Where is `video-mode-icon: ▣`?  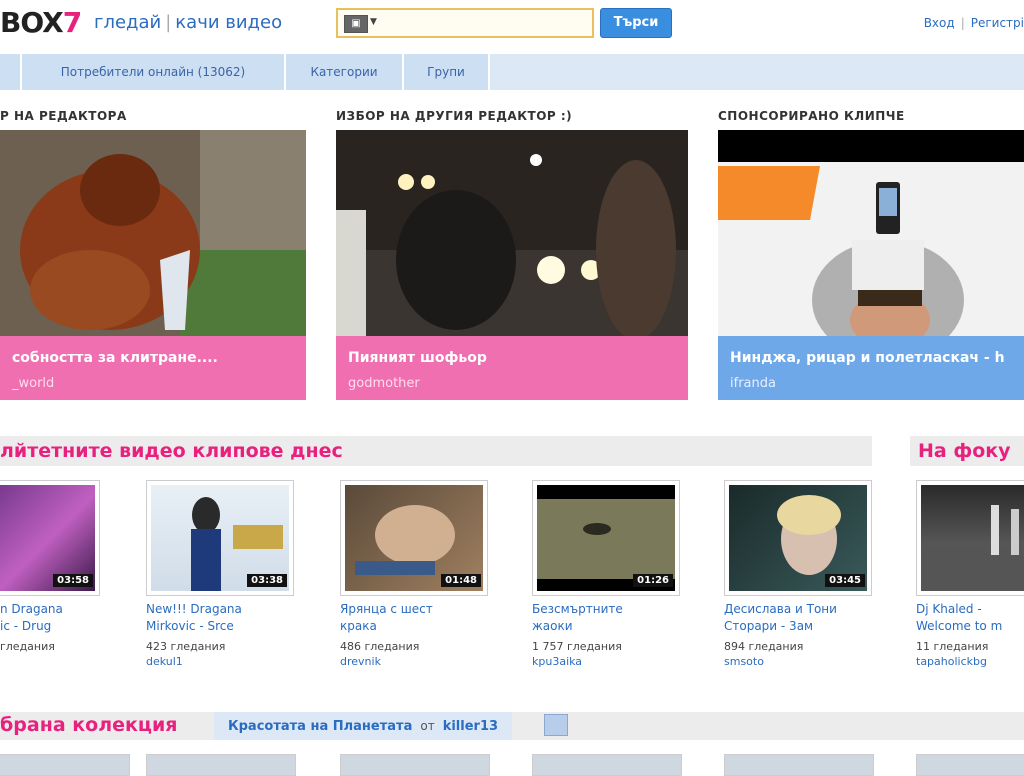
video-mode-icon: ▣ is located at coordinates (356, 24).